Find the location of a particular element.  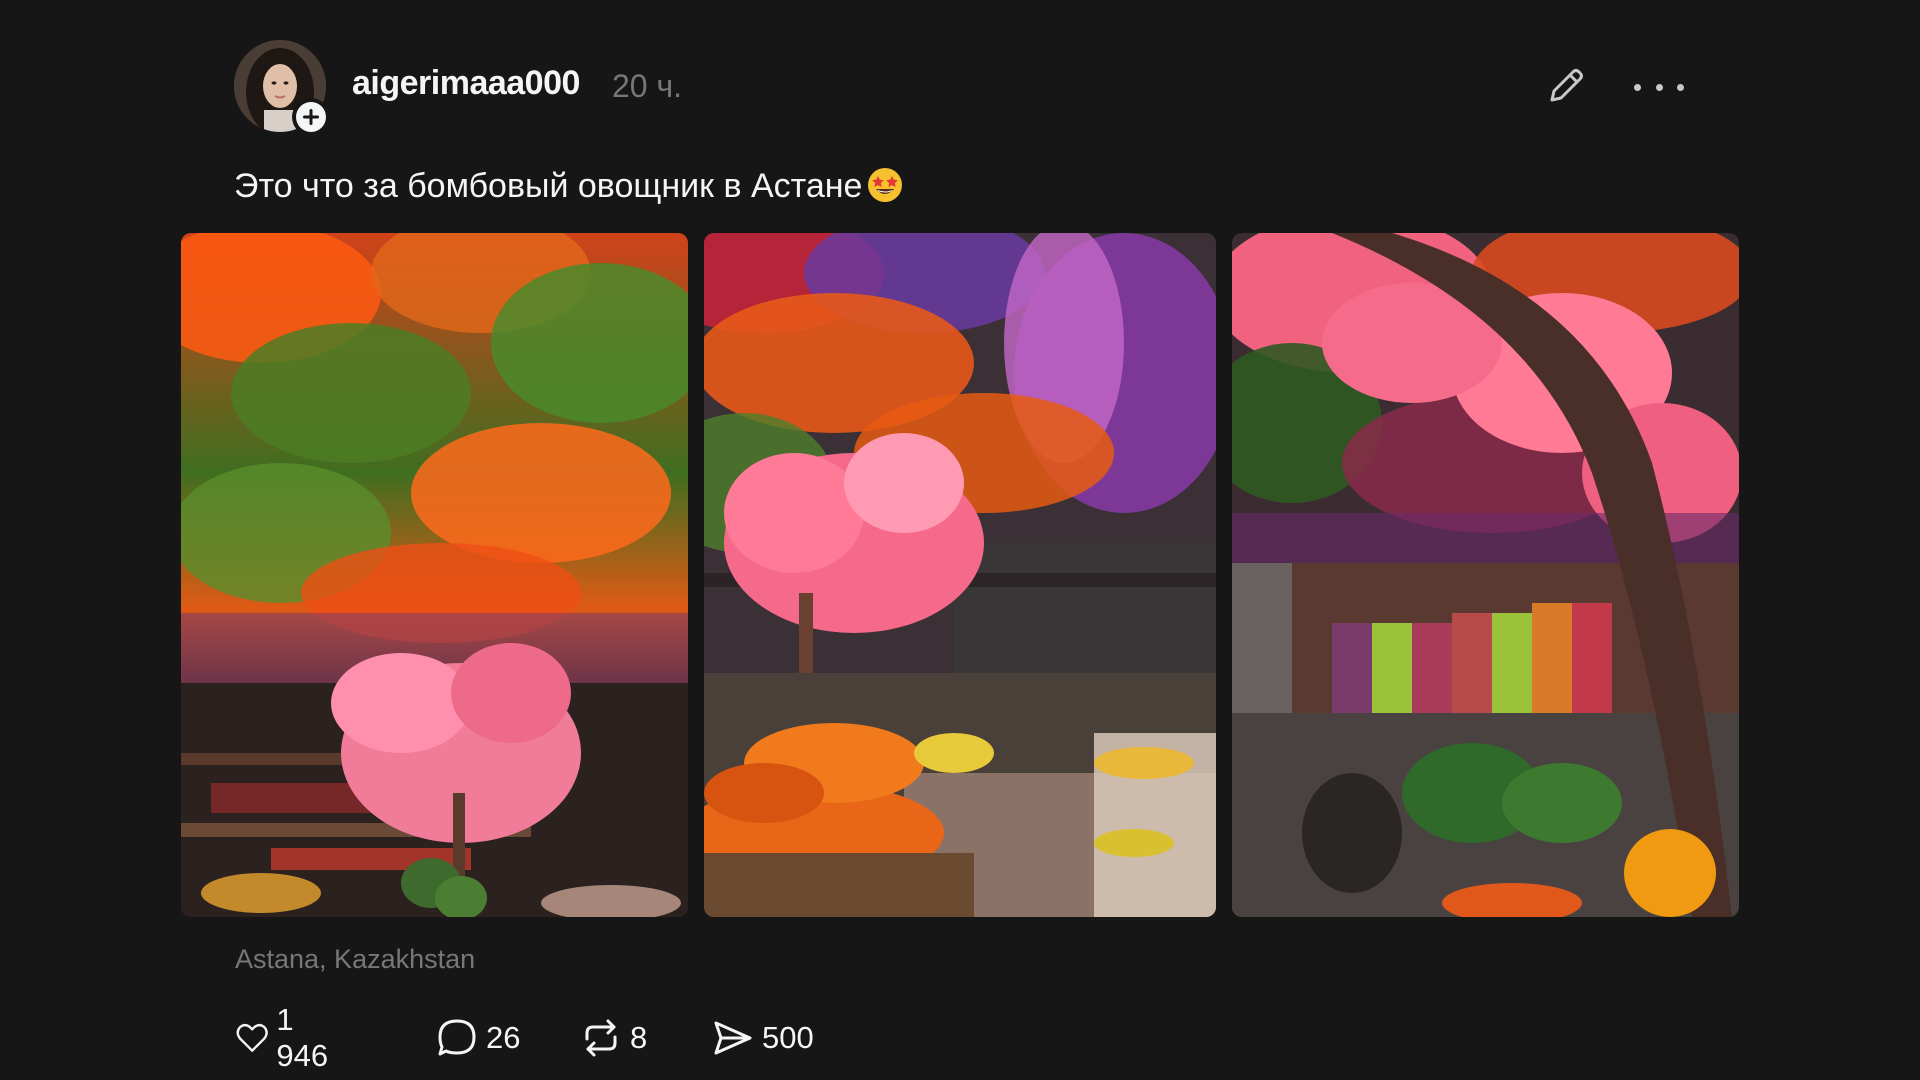

share-button: 500 is located at coordinates (762, 1038).